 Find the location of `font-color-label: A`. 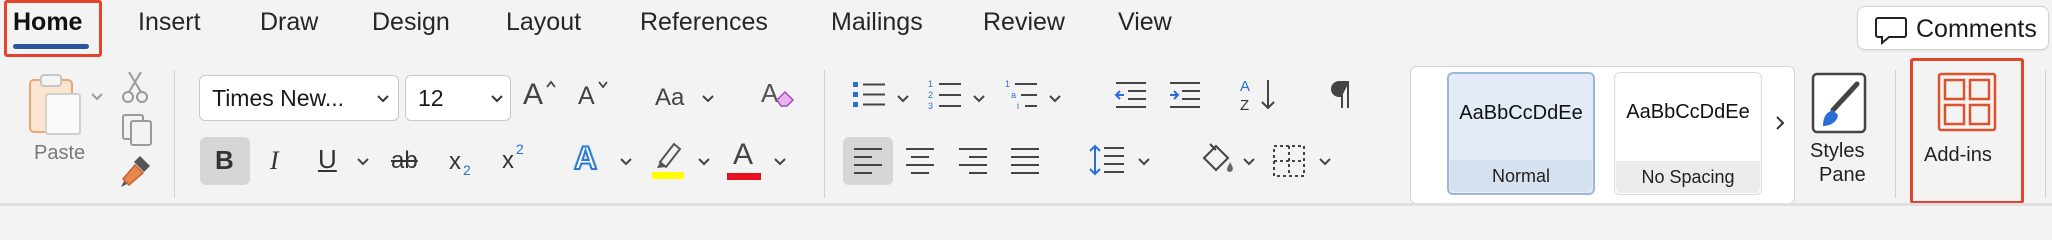

font-color-label: A is located at coordinates (743, 154).